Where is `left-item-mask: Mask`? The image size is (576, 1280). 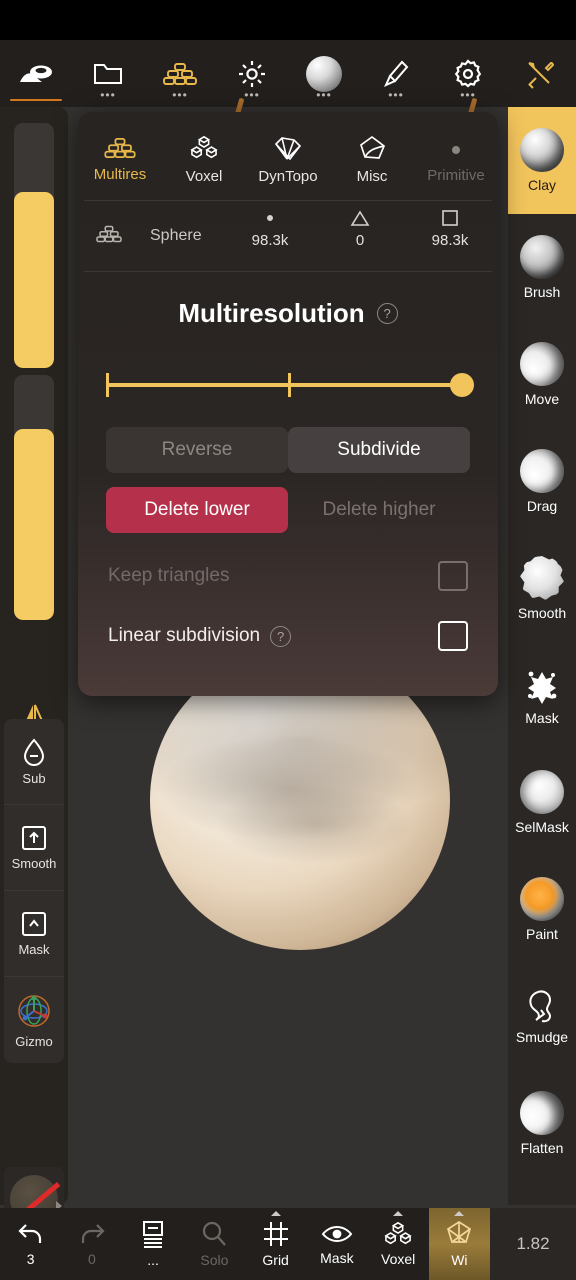
left-item-mask: Mask is located at coordinates (34, 934).